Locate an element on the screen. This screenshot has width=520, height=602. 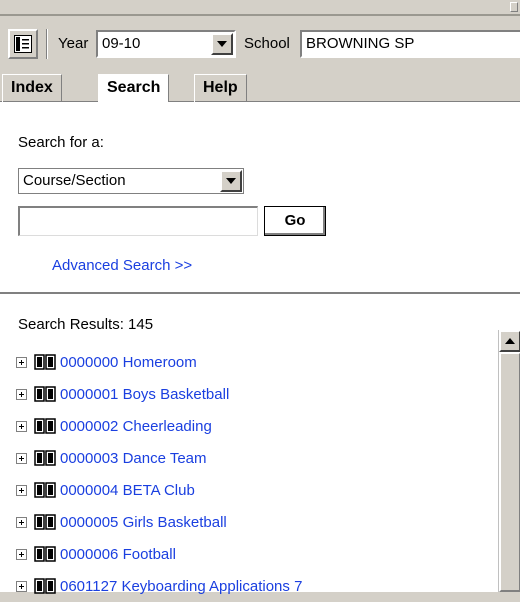
school-select-value: BROWNING SP is located at coordinates (360, 43).